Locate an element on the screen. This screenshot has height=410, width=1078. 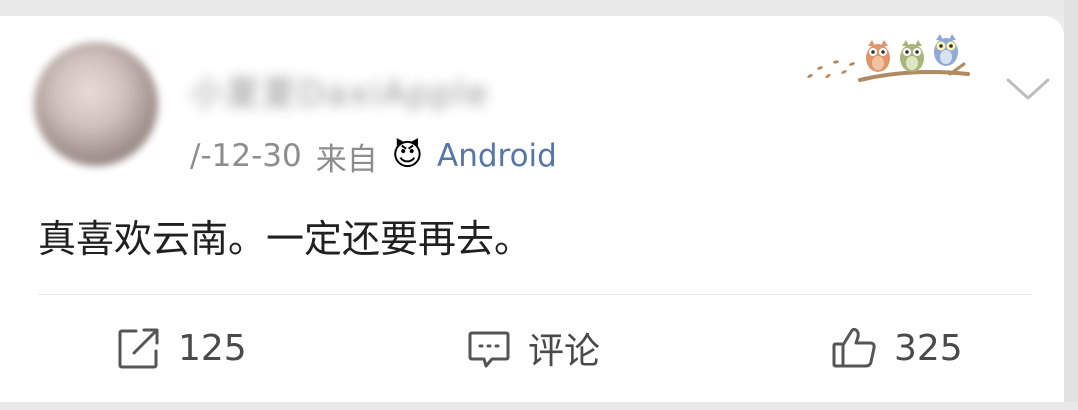
author-nickname: 小夏夏DaxiApple is located at coordinates (339, 90).